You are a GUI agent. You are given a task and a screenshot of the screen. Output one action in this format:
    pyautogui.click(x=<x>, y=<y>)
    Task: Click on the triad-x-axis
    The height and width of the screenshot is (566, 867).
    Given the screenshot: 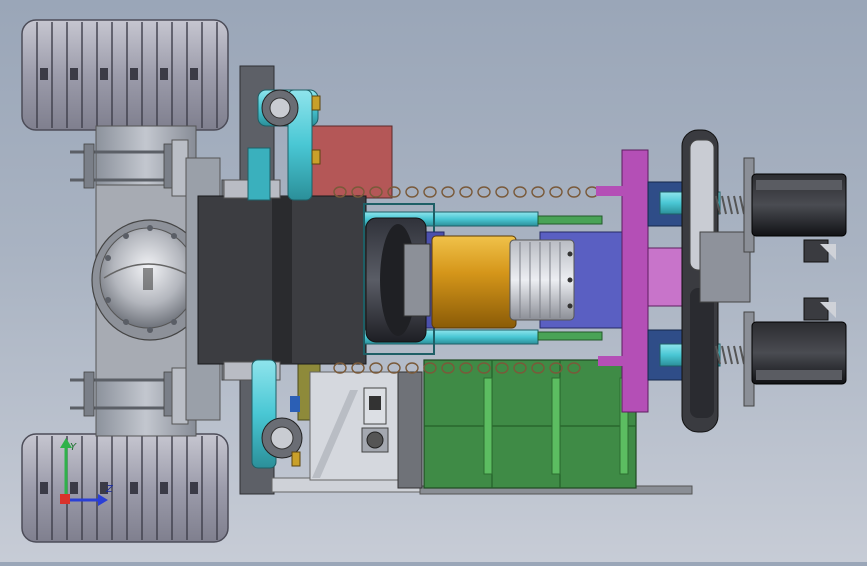 What is the action you would take?
    pyautogui.click(x=65, y=499)
    